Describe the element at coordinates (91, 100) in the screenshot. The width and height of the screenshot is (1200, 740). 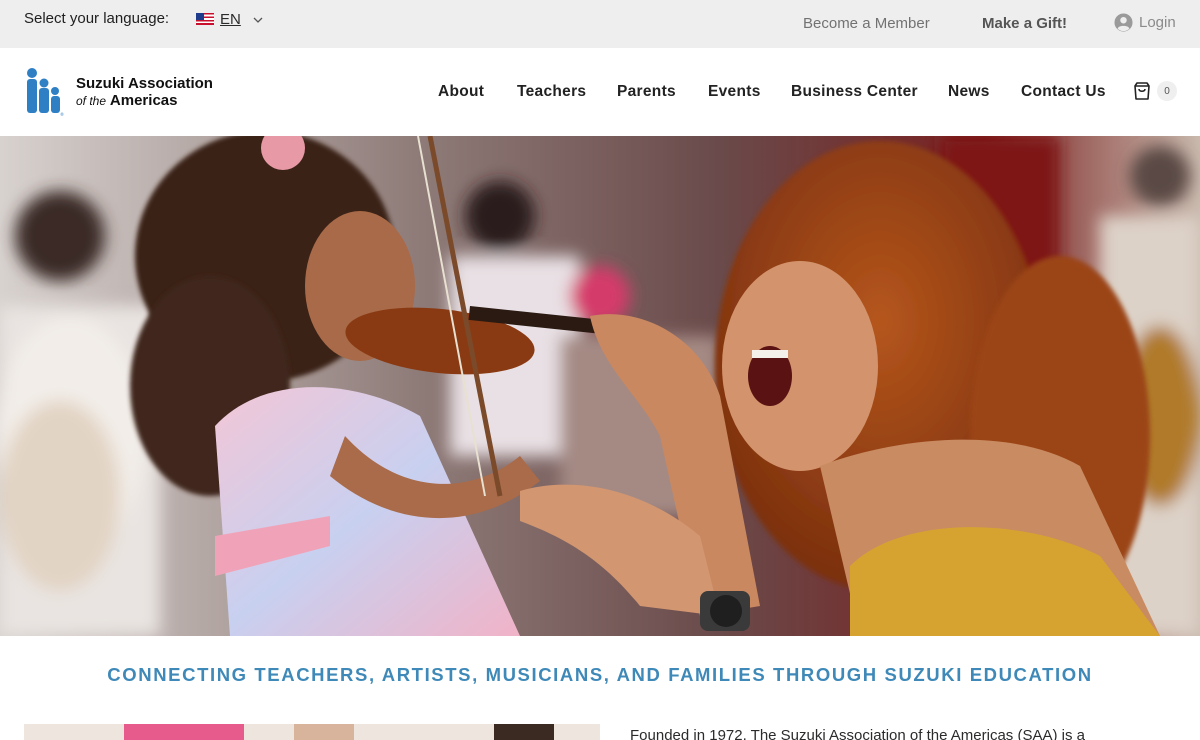
I see `logo-line-2-prefix: of the` at that location.